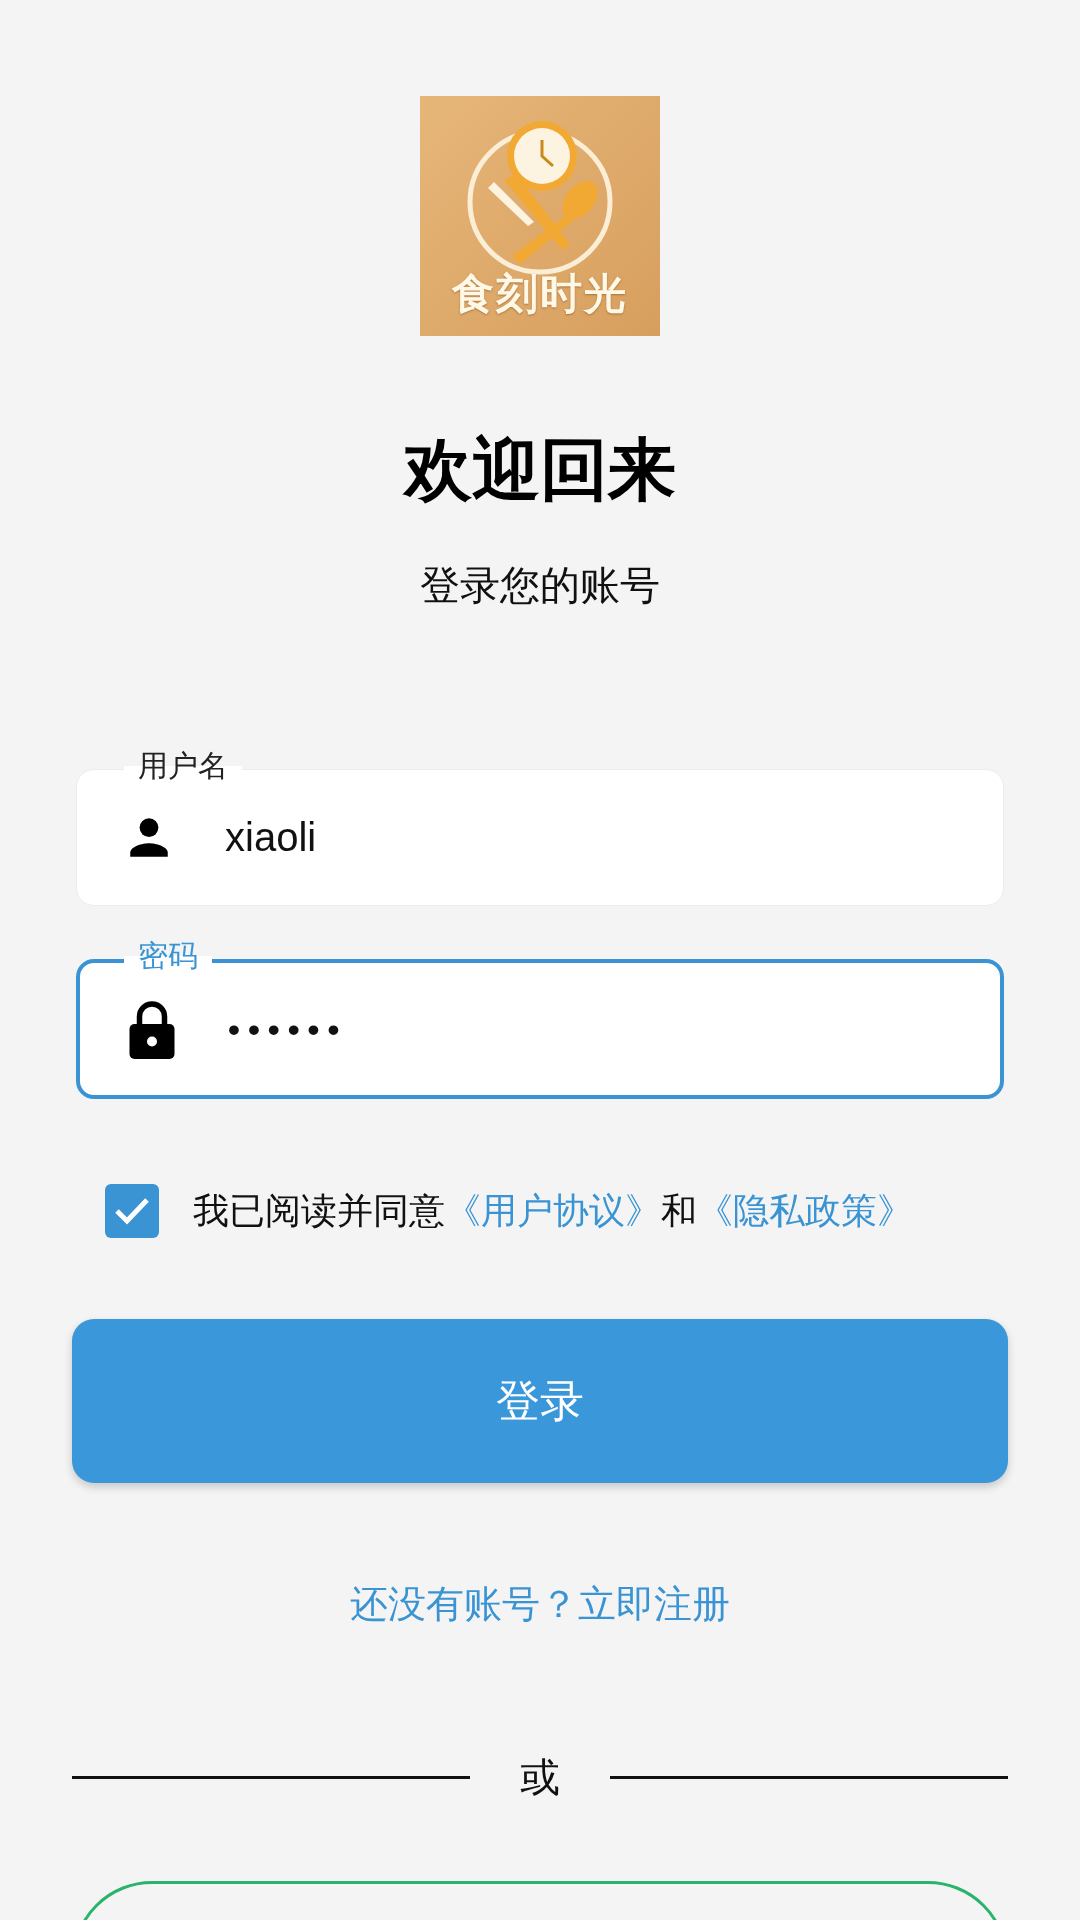  Describe the element at coordinates (540, 585) in the screenshot. I see `subtitle: 登录您的账号` at that location.